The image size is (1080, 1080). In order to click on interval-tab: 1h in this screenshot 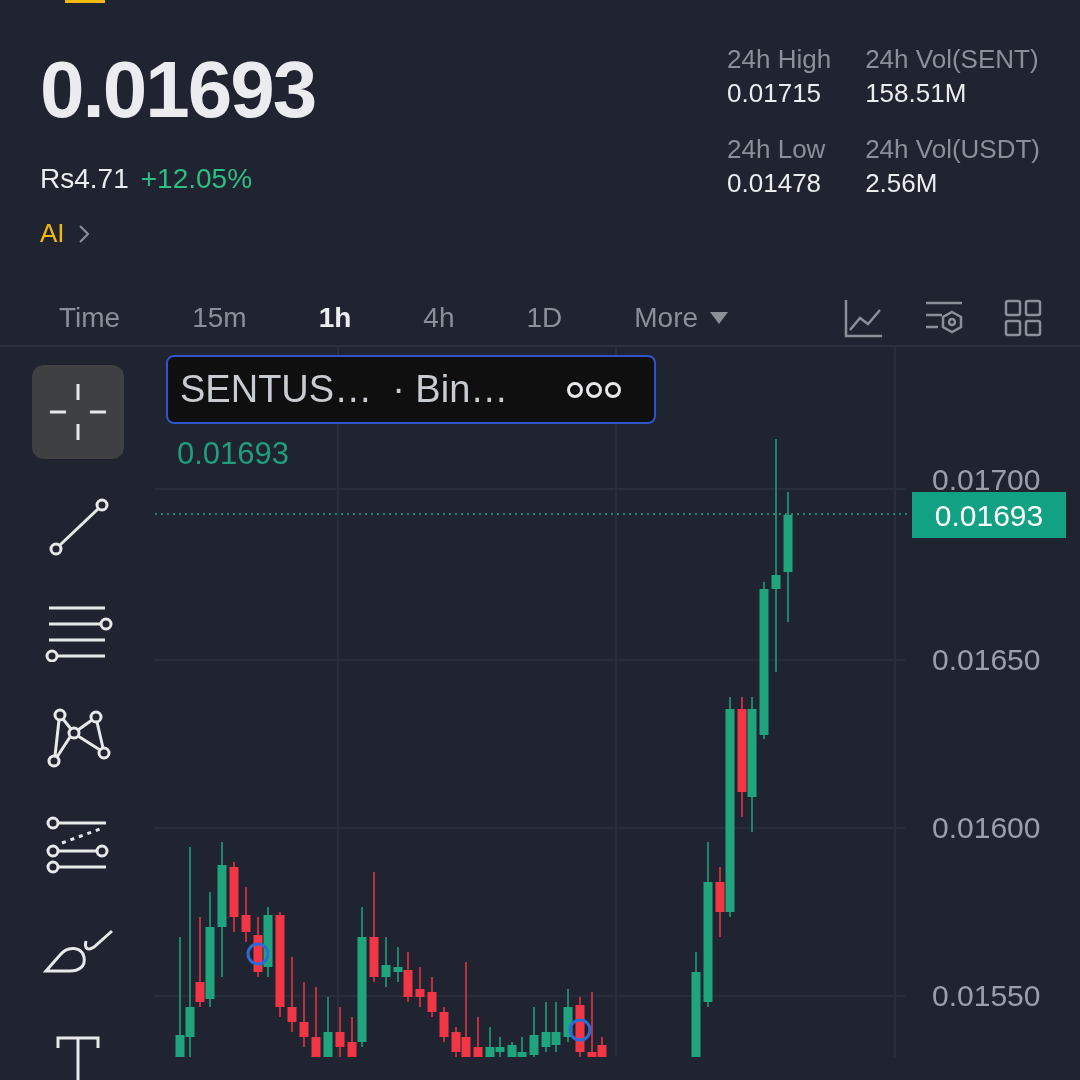, I will do `click(335, 318)`.